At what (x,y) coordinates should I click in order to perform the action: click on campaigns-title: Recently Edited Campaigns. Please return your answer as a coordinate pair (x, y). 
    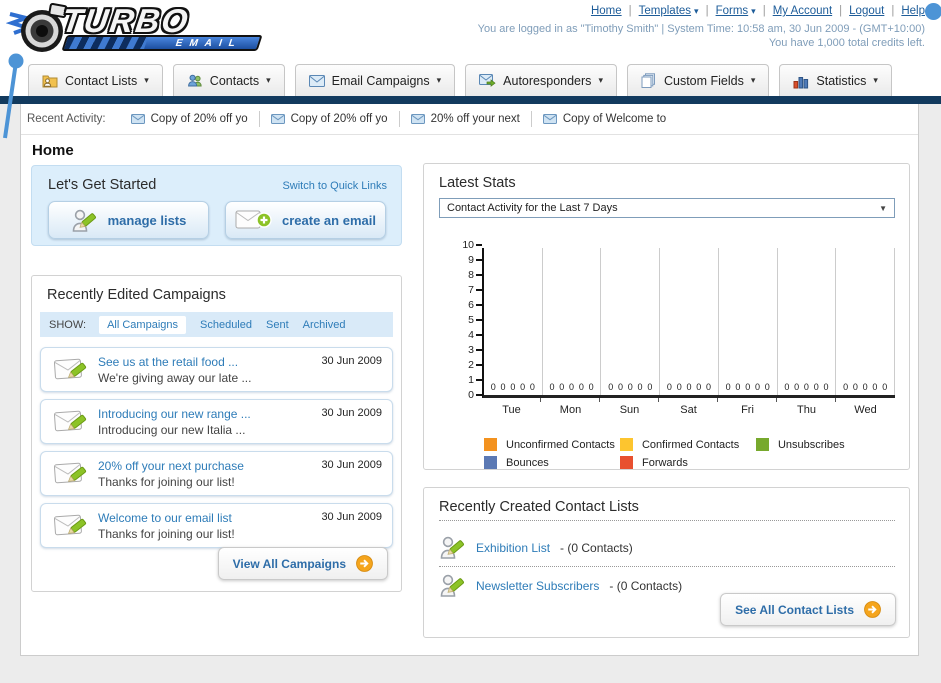
    Looking at the image, I should click on (136, 295).